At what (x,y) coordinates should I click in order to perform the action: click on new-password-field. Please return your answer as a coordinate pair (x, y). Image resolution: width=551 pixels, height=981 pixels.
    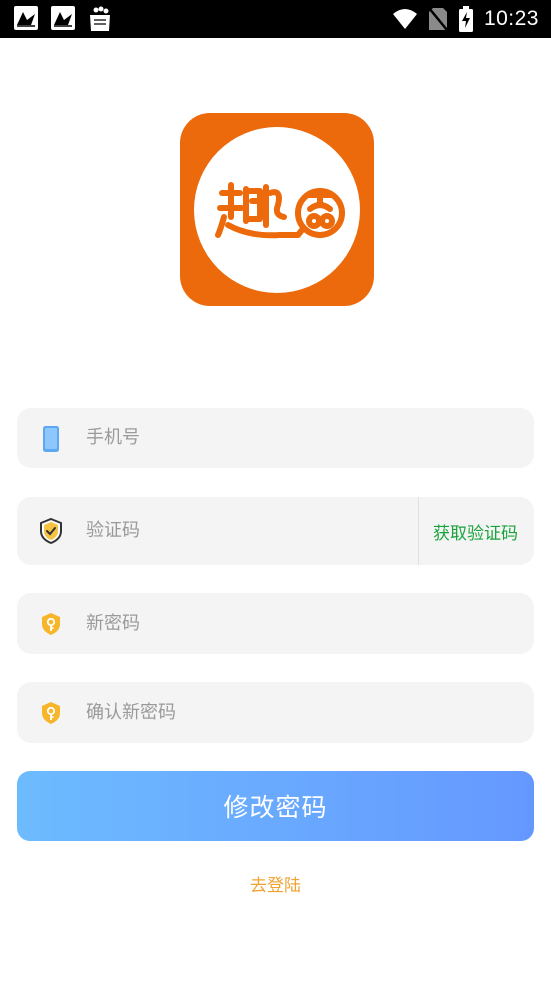
    Looking at the image, I should click on (275, 623).